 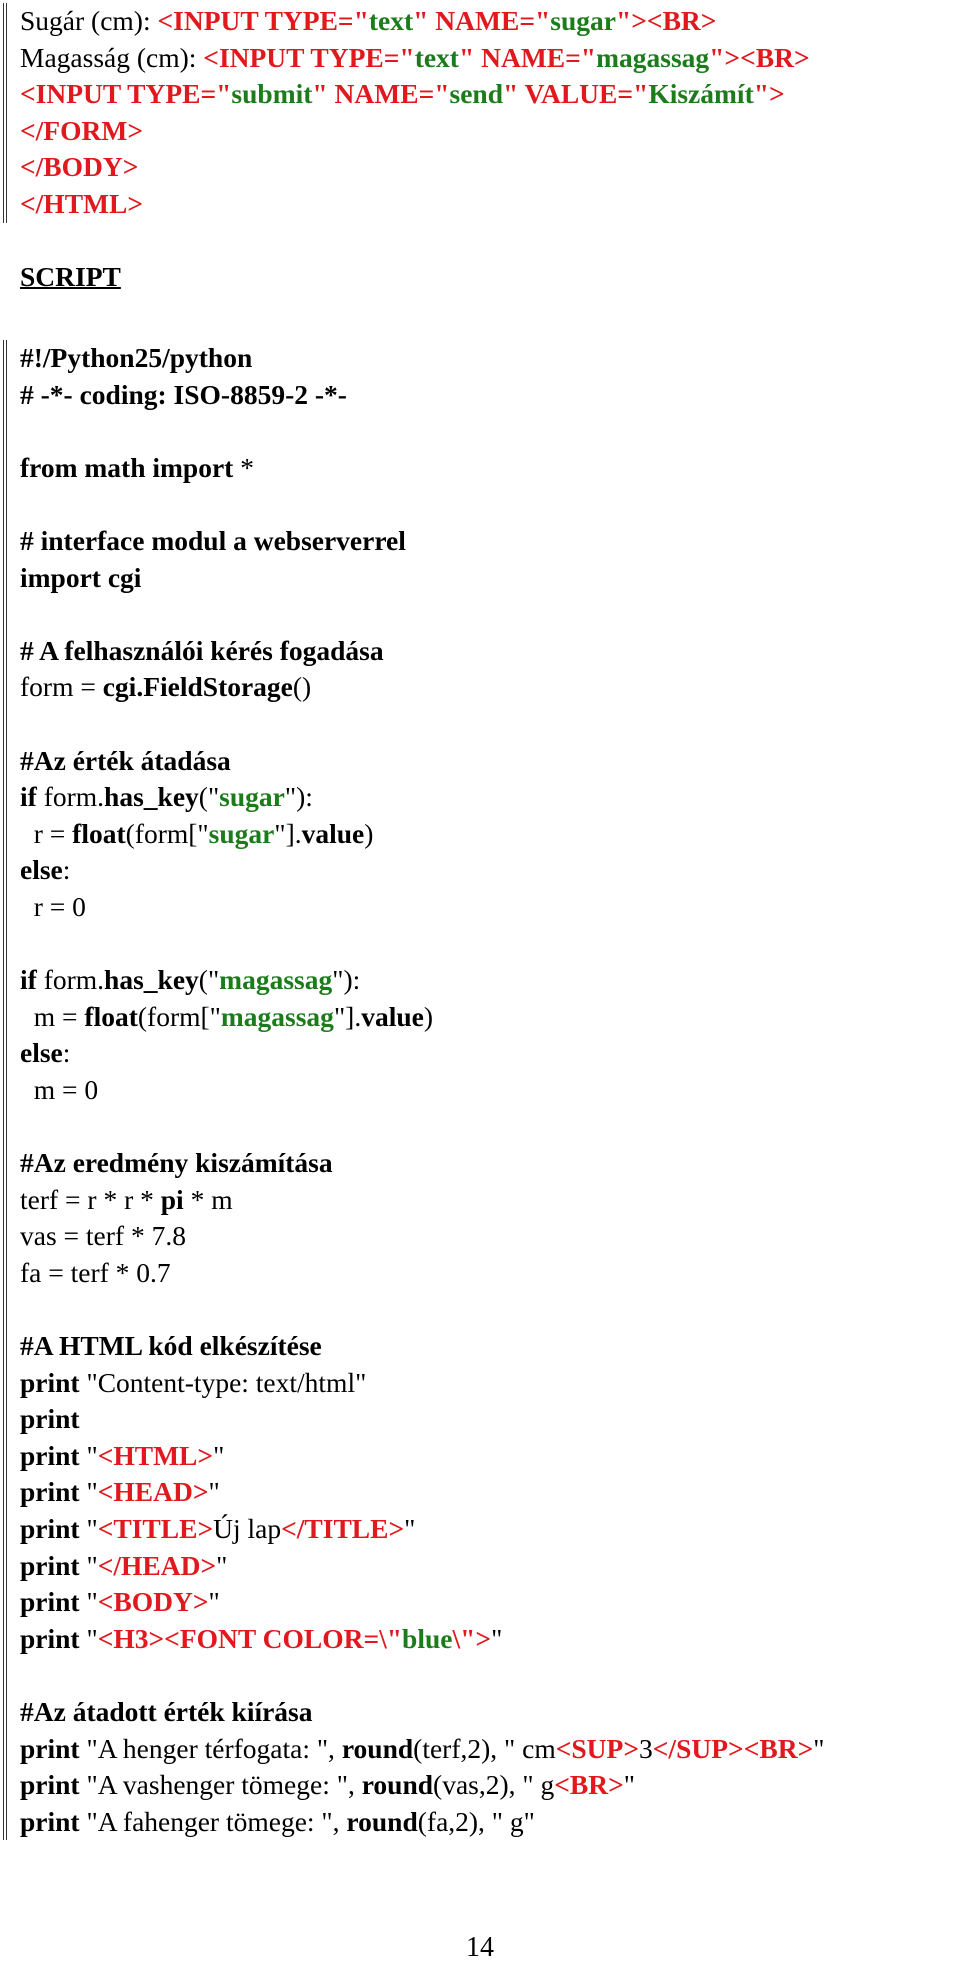 I want to click on html-tag: <SUP>, so click(x=597, y=1748).